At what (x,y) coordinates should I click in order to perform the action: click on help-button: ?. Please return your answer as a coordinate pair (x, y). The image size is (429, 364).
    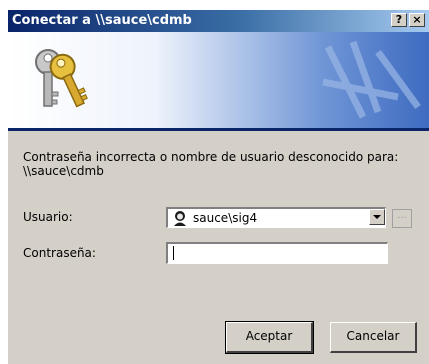
    Looking at the image, I should click on (399, 20).